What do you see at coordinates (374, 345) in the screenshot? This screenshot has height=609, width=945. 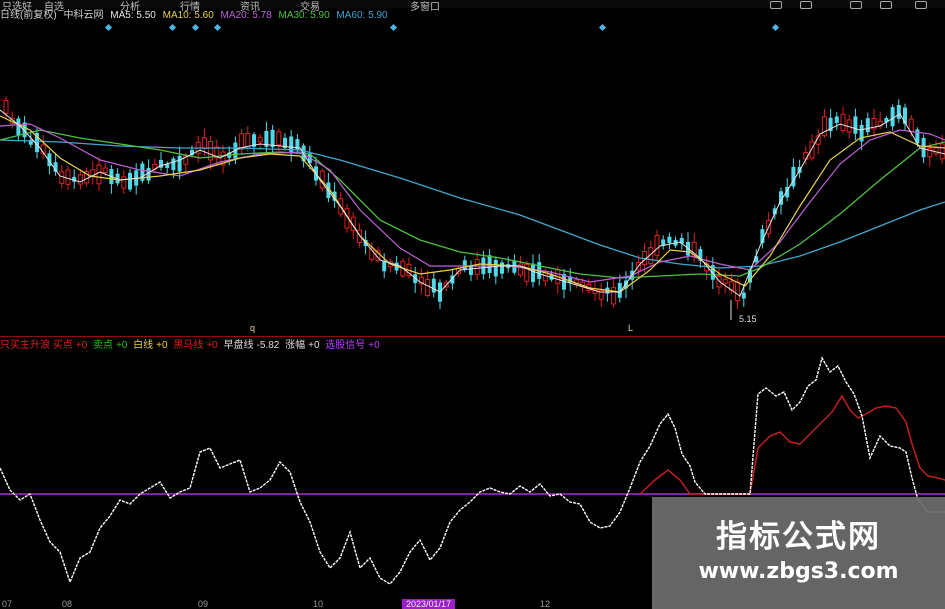 I see `ind-value-signal: +0` at bounding box center [374, 345].